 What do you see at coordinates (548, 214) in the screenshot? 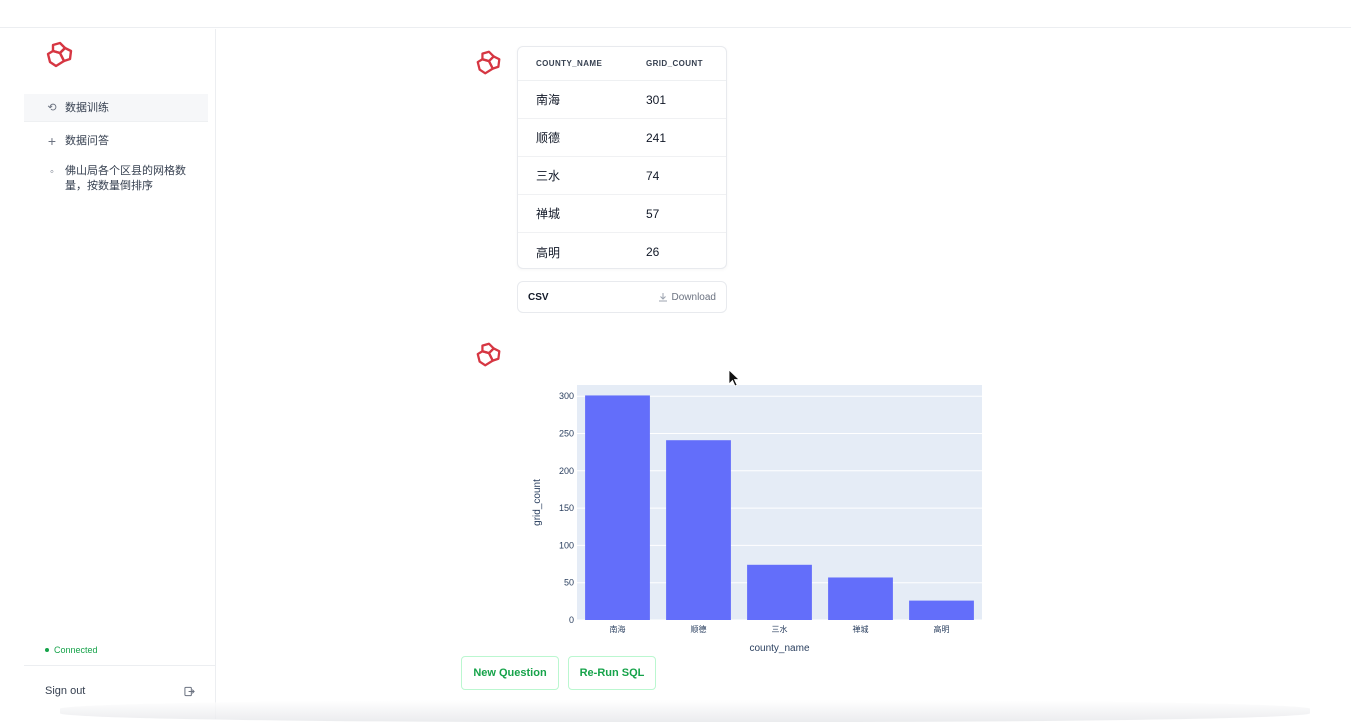
I see `cell-county-name: 禅城` at bounding box center [548, 214].